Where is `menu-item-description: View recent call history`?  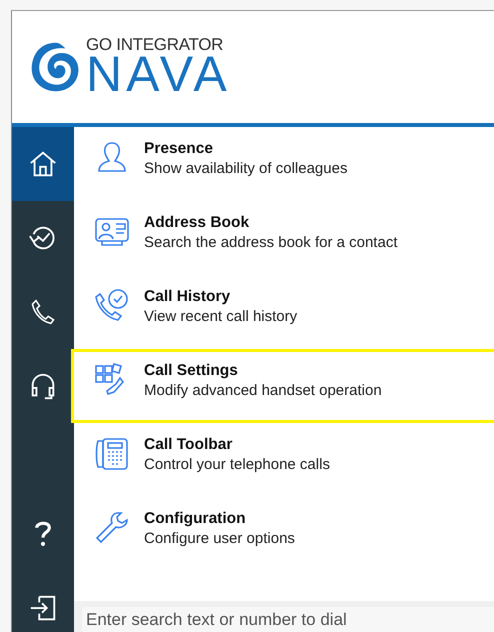 menu-item-description: View recent call history is located at coordinates (221, 316).